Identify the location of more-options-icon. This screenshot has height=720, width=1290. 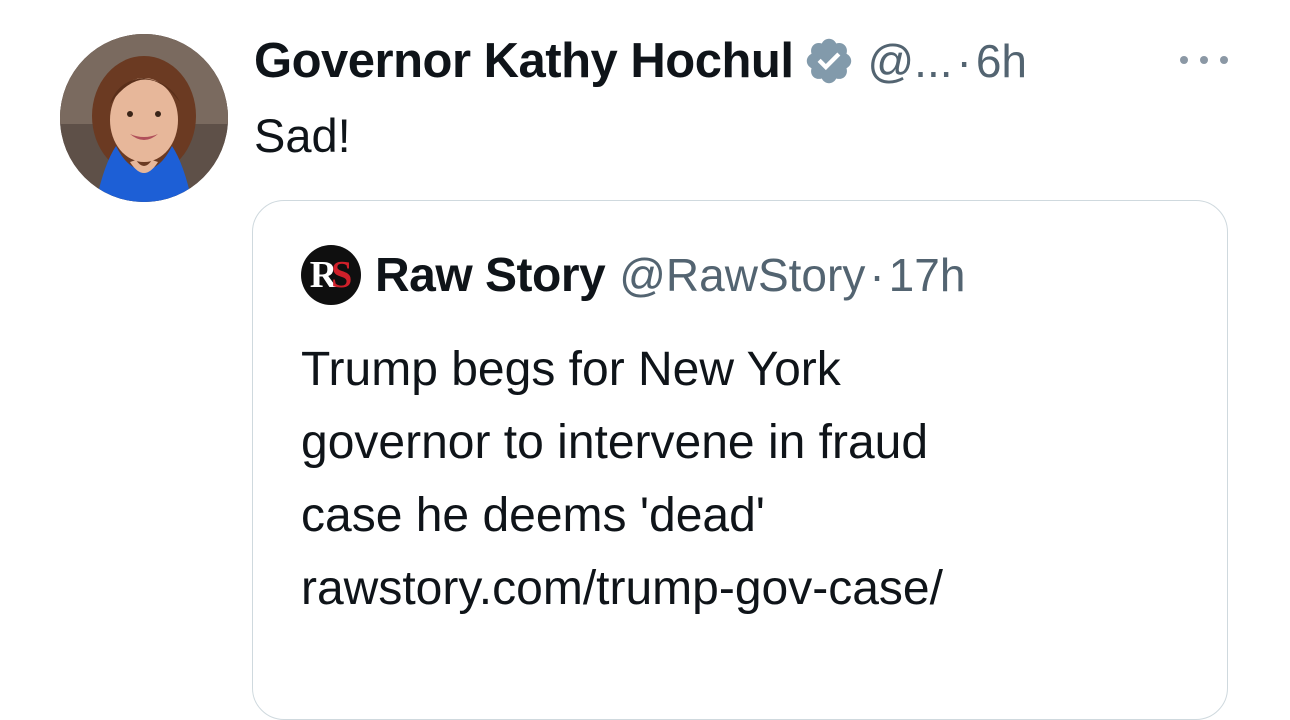
(1204, 60).